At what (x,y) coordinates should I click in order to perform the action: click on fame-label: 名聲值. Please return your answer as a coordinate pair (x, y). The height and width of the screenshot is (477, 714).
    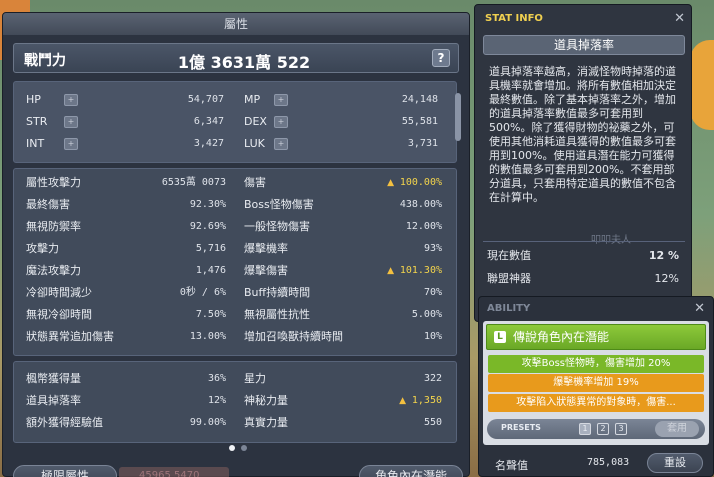
    Looking at the image, I should click on (511, 465).